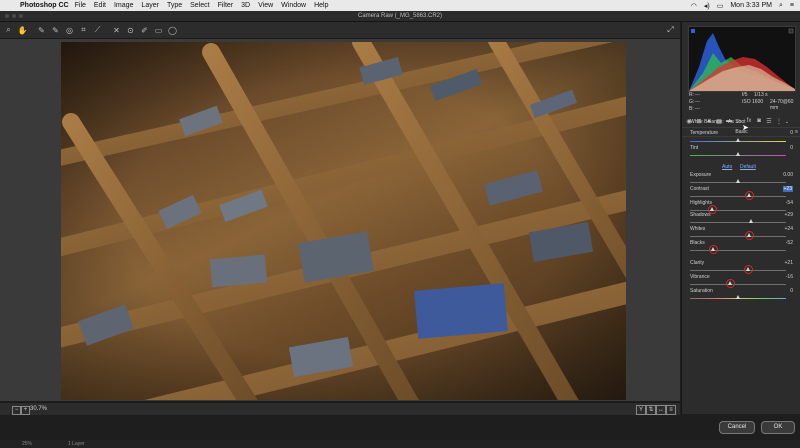 The height and width of the screenshot is (448, 800). I want to click on window-title: Camera Raw (_MG_5863.CR2), so click(400, 16).